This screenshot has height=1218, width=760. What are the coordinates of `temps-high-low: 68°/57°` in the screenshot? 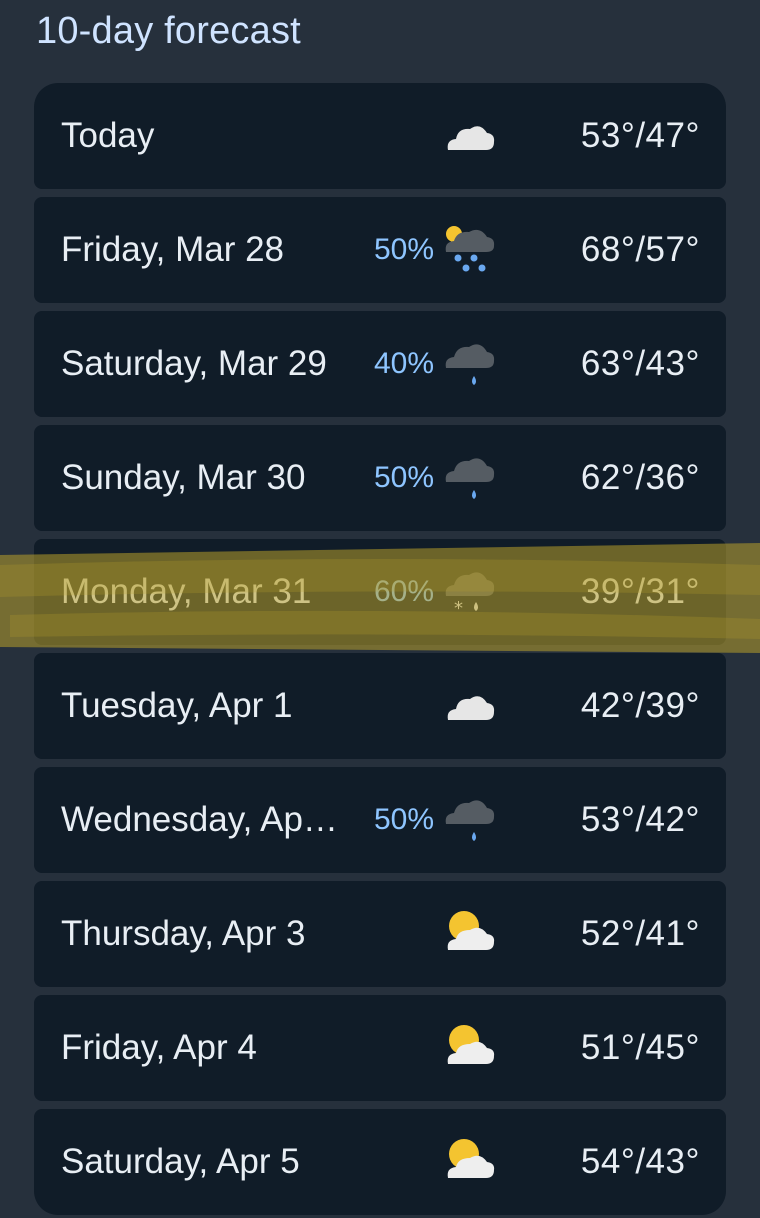 It's located at (640, 249).